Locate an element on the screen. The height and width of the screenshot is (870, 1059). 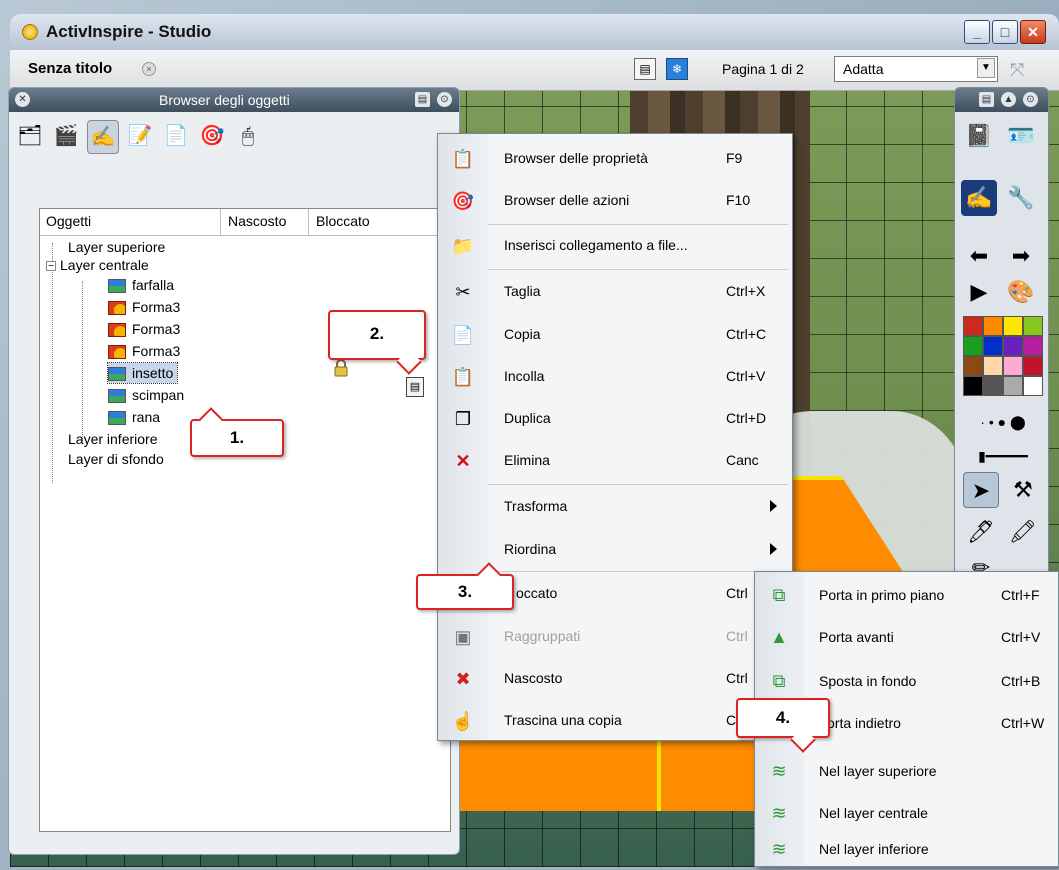
page-browser-icon: 🗂 is located at coordinates (30, 136).